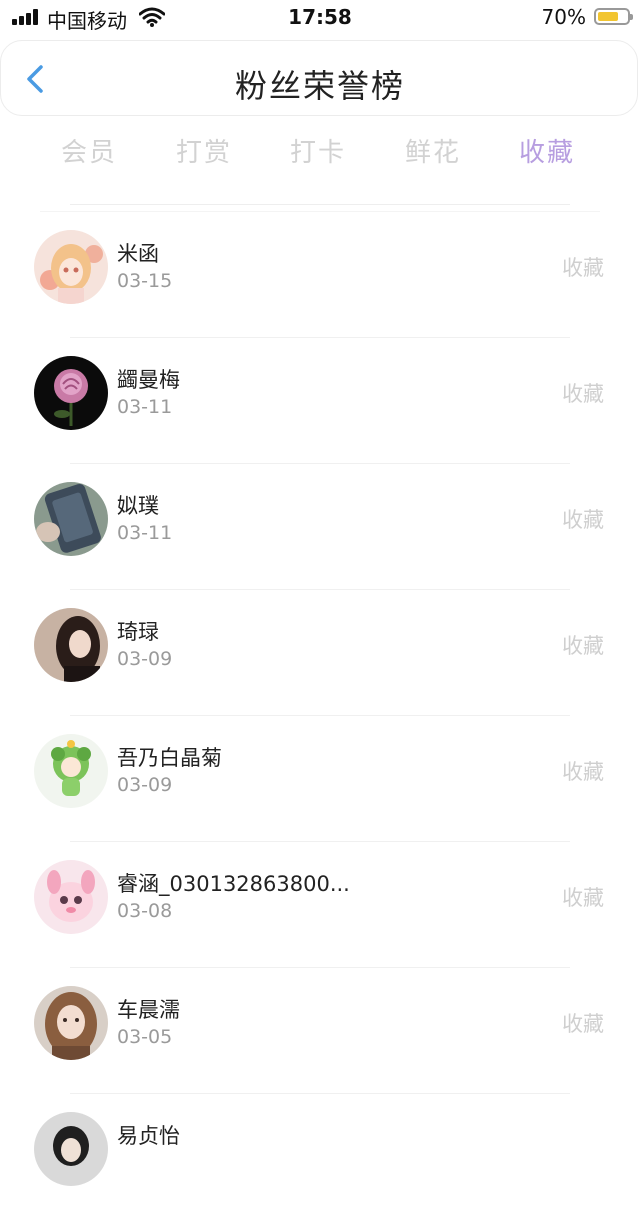 The height and width of the screenshot is (1220, 640). I want to click on tab-checkin: 打卡, so click(318, 150).